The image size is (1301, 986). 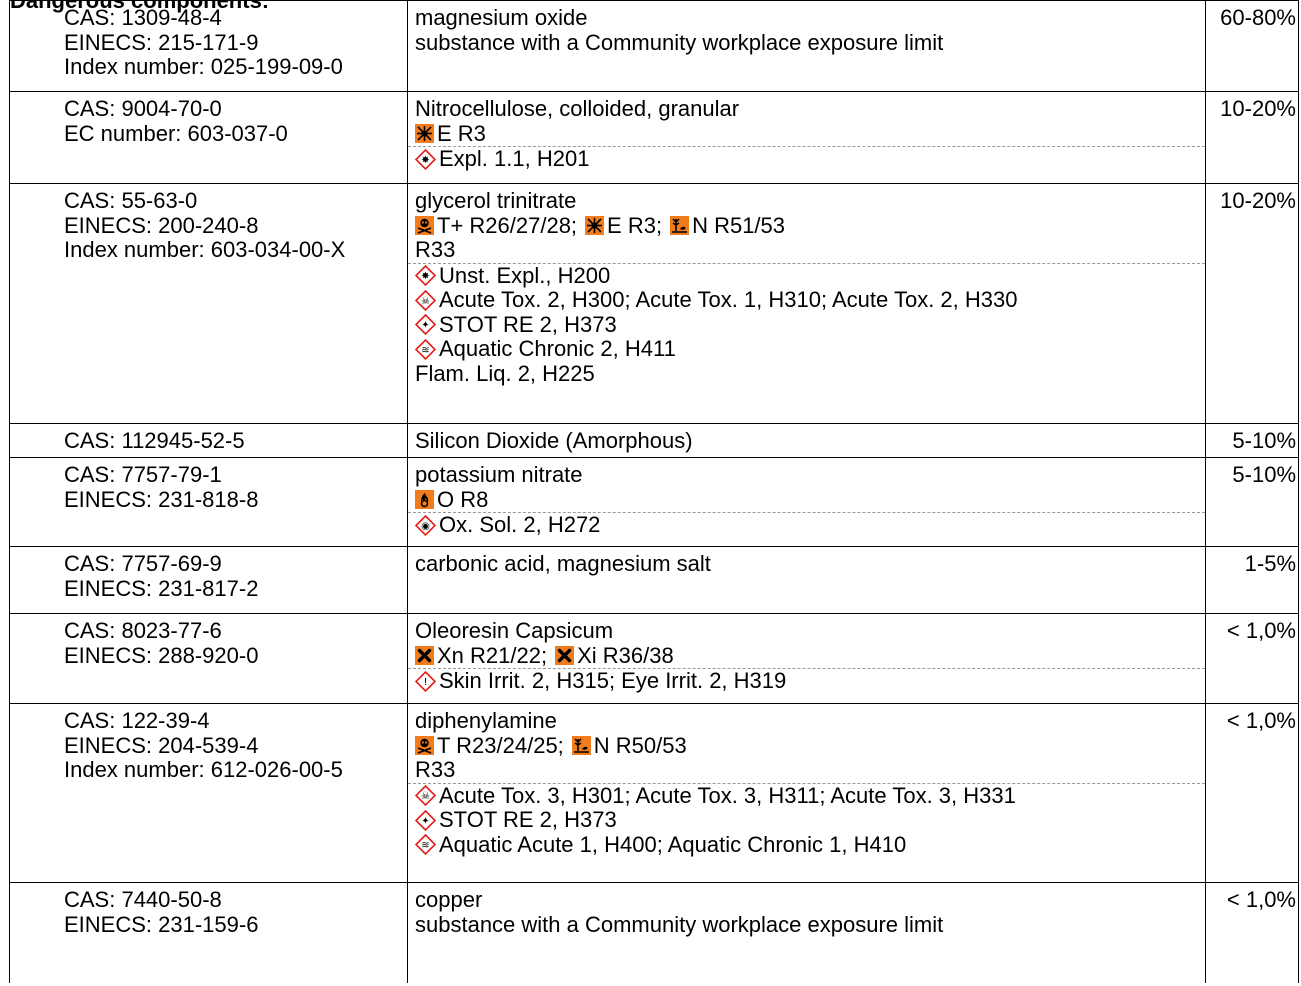 What do you see at coordinates (635, 225) in the screenshot?
I see `dsd-classification: E R3;` at bounding box center [635, 225].